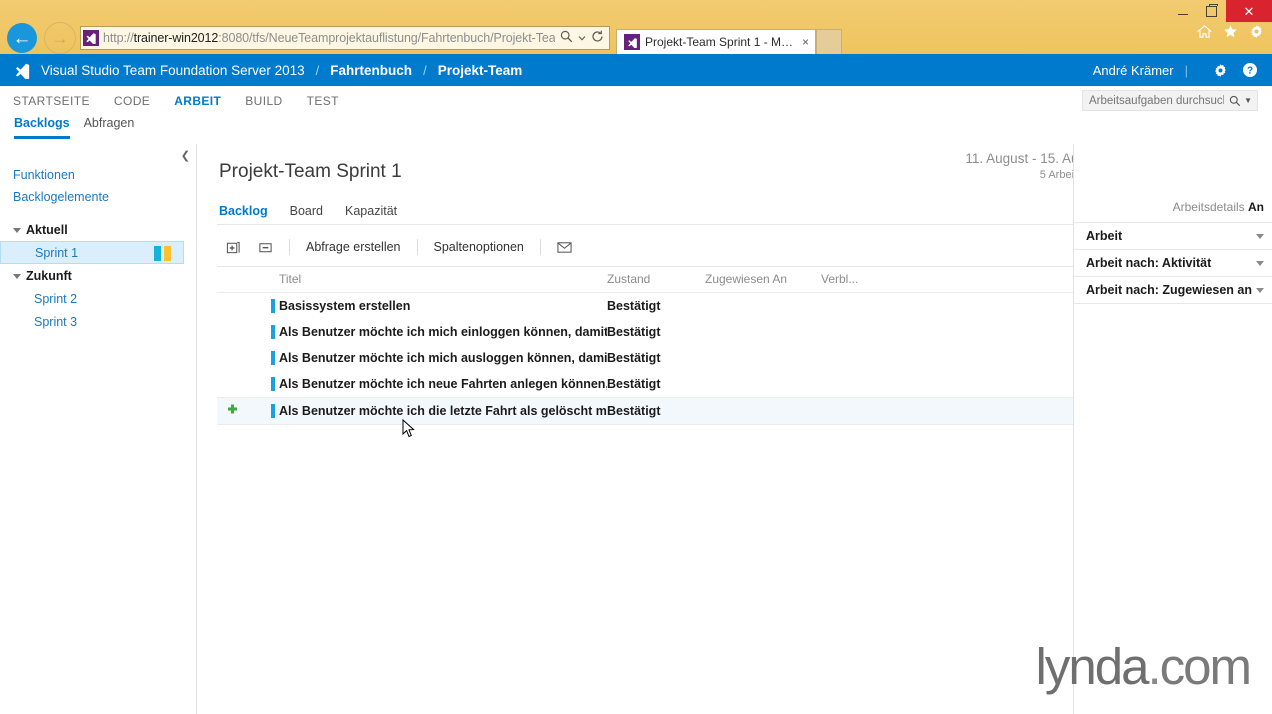 The width and height of the screenshot is (1272, 714). What do you see at coordinates (1250, 100) in the screenshot?
I see `chevron-down-icon: ▼` at bounding box center [1250, 100].